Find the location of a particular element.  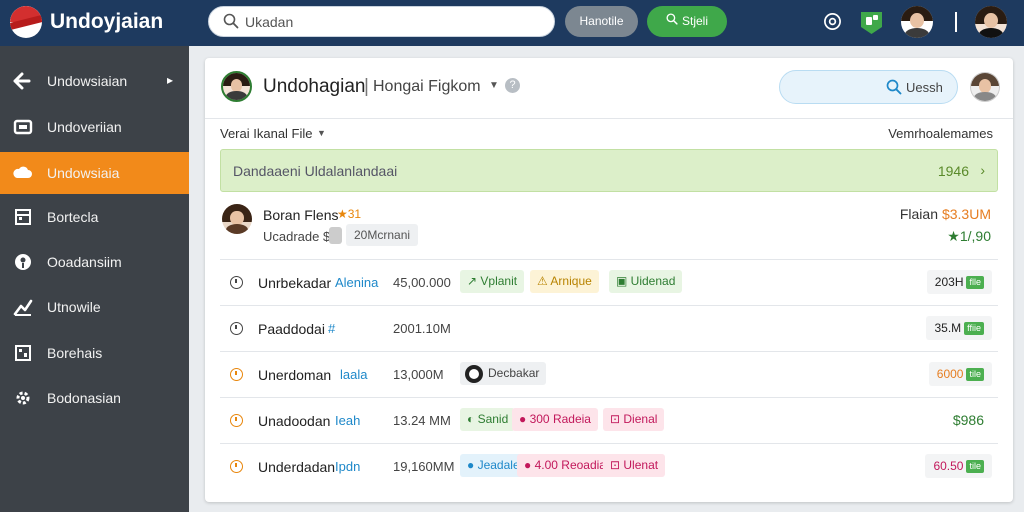

row-value-badge: 203H flle is located at coordinates (959, 282).